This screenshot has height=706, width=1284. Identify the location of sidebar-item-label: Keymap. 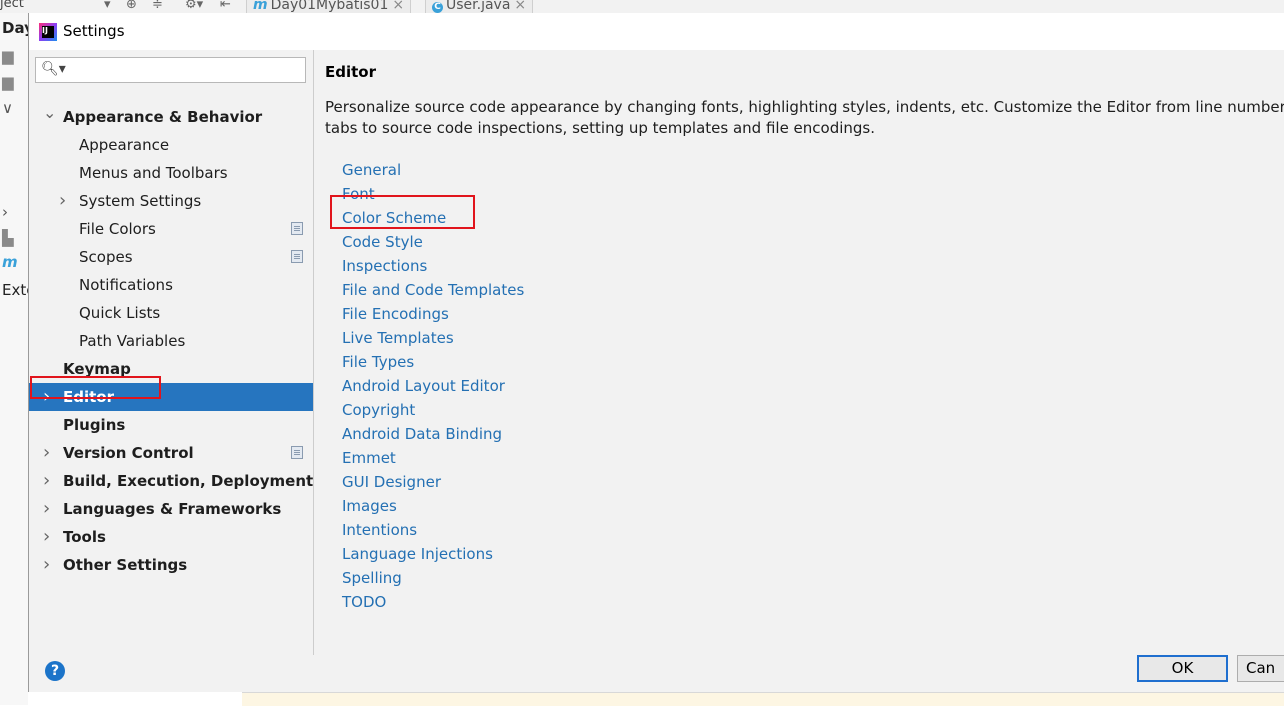
(97, 369).